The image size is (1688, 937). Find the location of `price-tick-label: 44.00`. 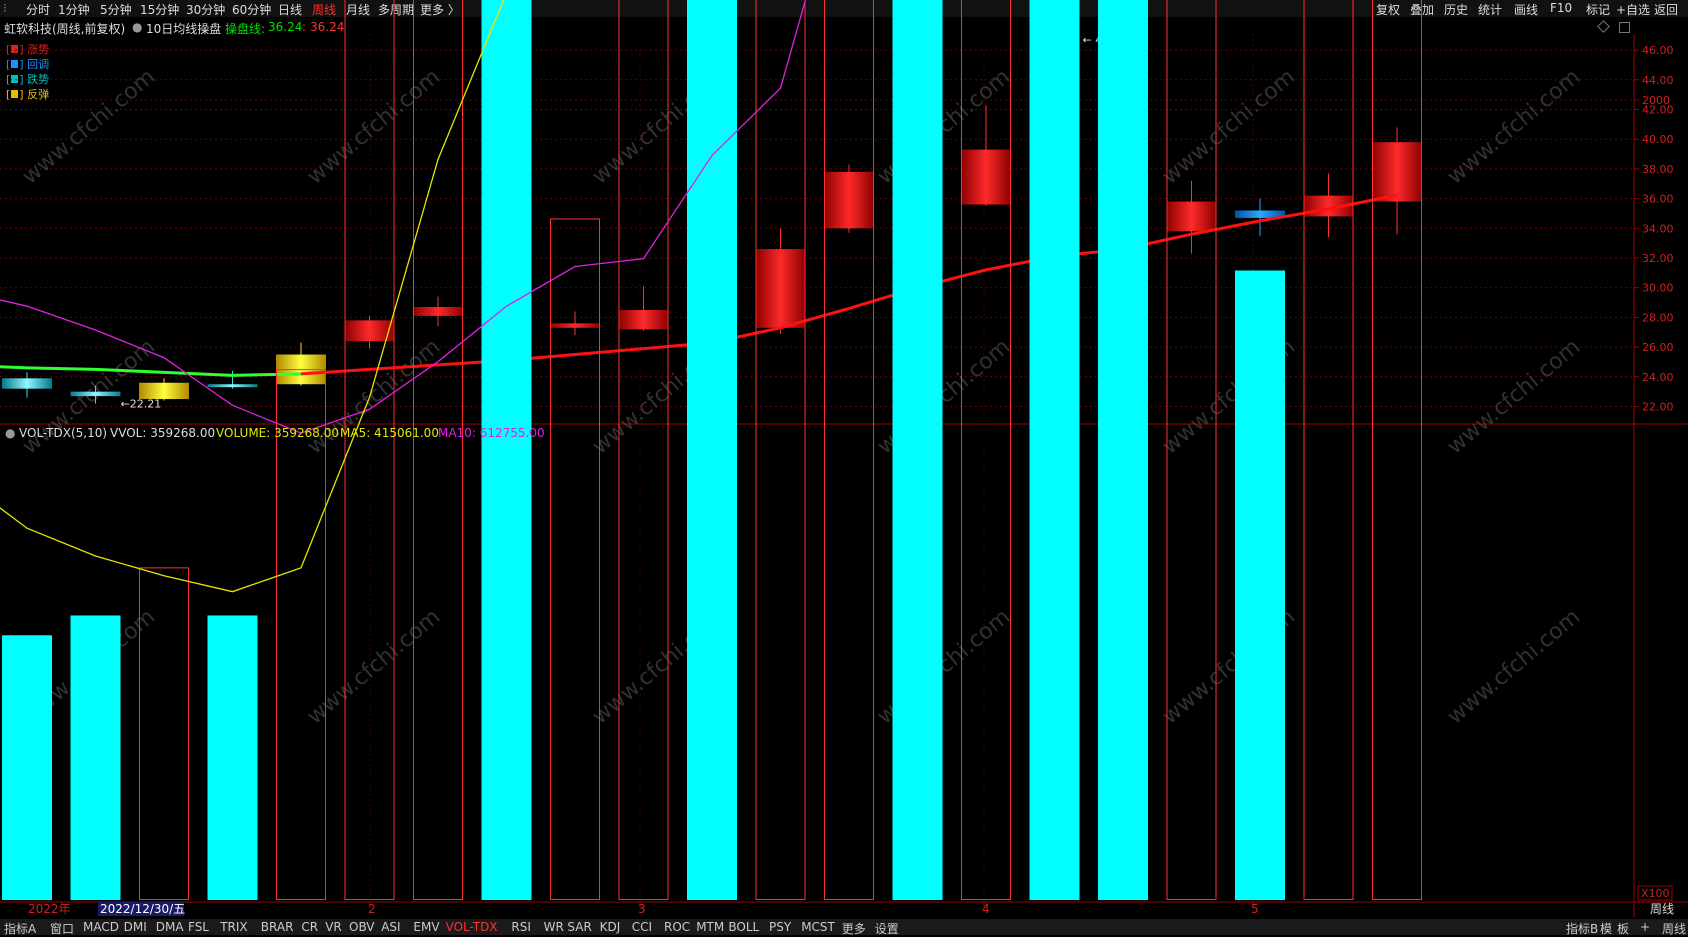

price-tick-label: 44.00 is located at coordinates (1658, 80).